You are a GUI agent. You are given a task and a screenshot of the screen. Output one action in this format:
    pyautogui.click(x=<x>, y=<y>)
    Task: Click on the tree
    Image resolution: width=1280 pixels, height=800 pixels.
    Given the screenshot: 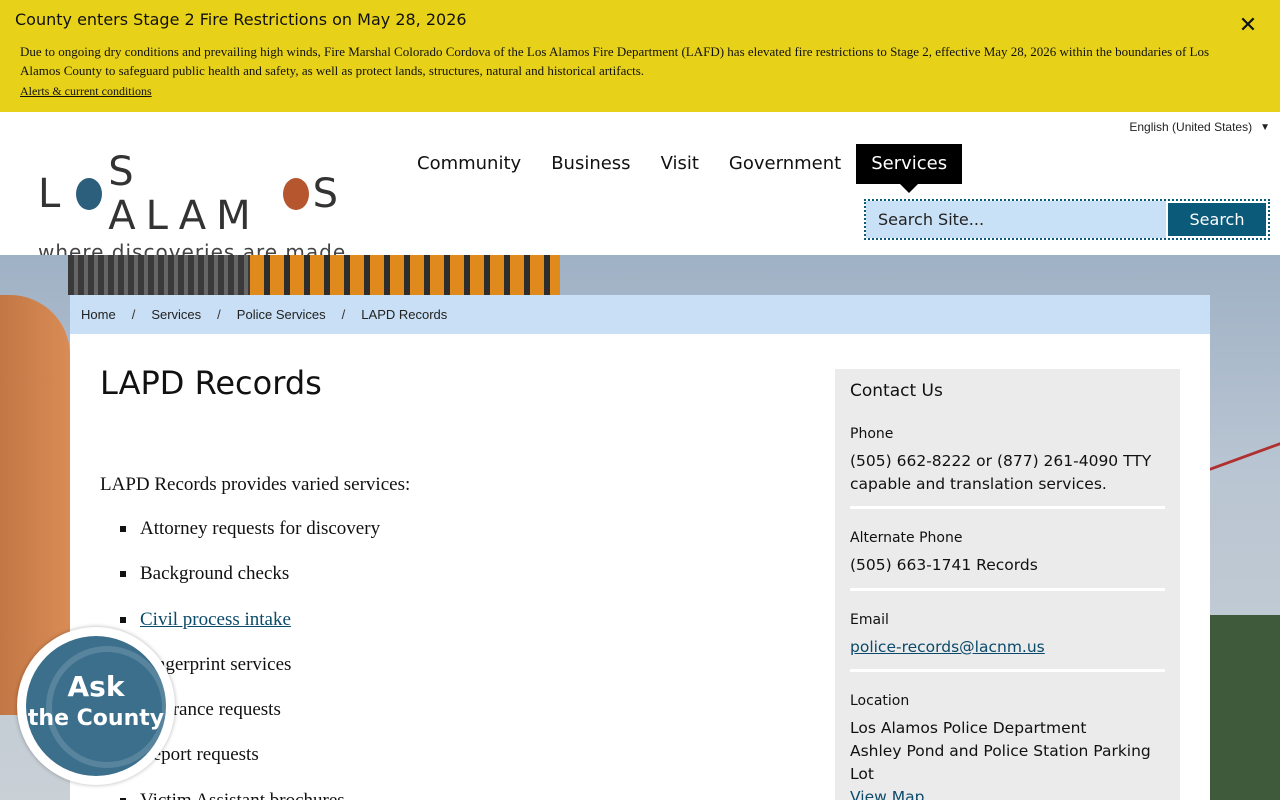 What is the action you would take?
    pyautogui.click(x=1245, y=707)
    